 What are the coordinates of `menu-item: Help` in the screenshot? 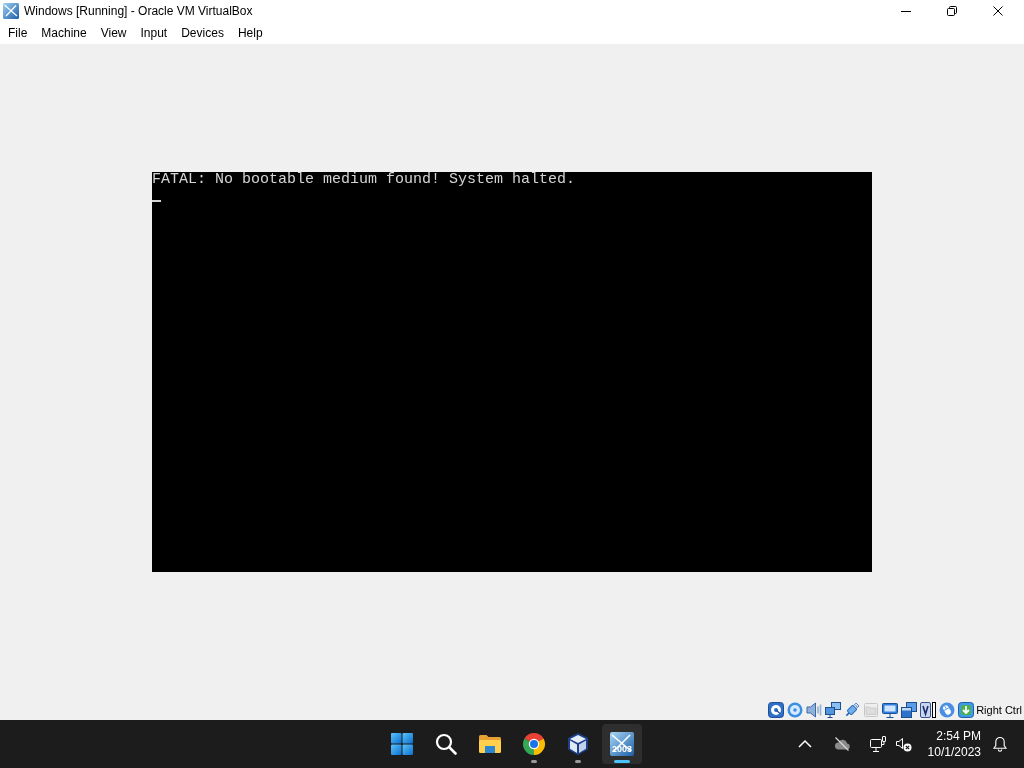 It's located at (250, 33).